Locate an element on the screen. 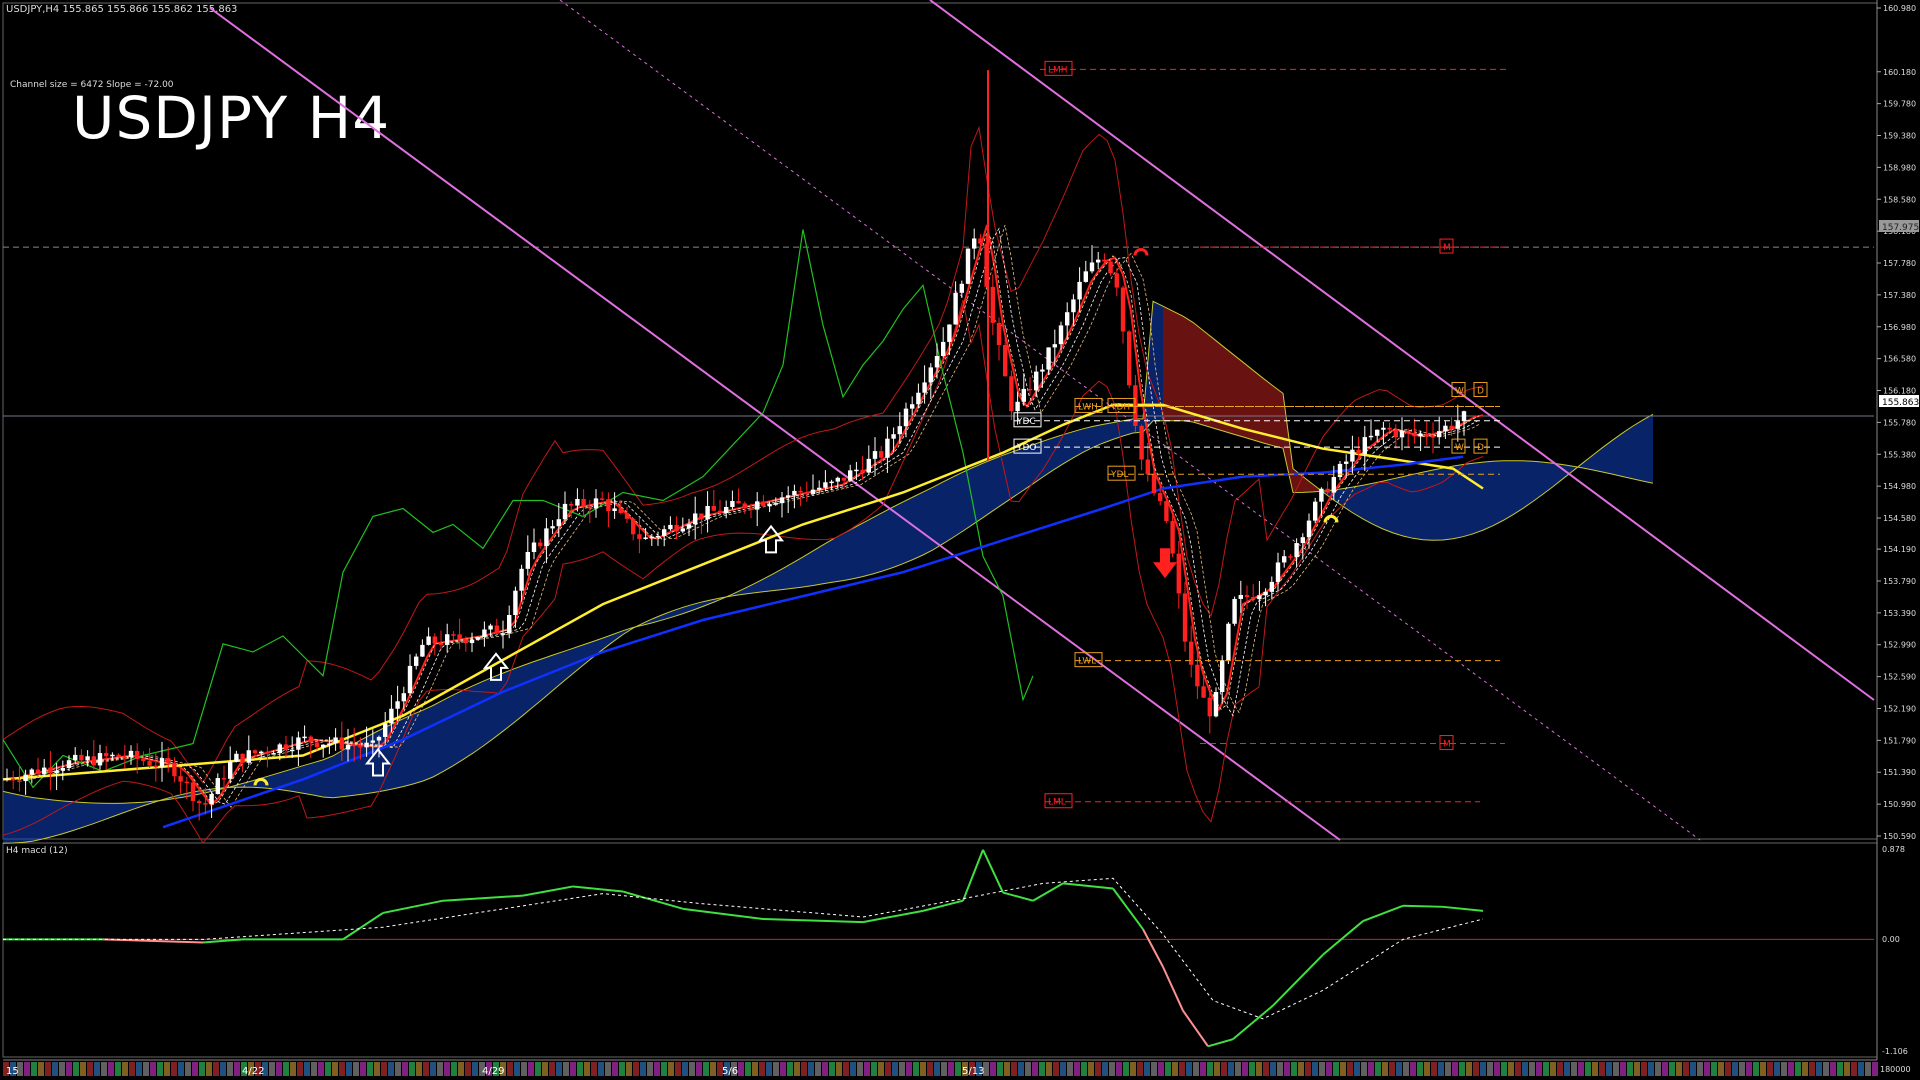 This screenshot has width=1920, height=1080. macd-tick-zero: 0.00 is located at coordinates (1891, 939).